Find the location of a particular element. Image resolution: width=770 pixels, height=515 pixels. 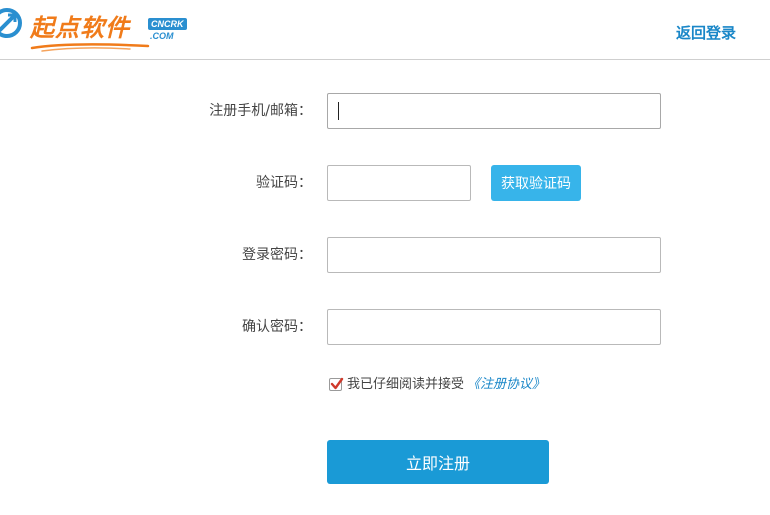

site-logo: 起点软件 CNCRK .COM is located at coordinates (105, 29).